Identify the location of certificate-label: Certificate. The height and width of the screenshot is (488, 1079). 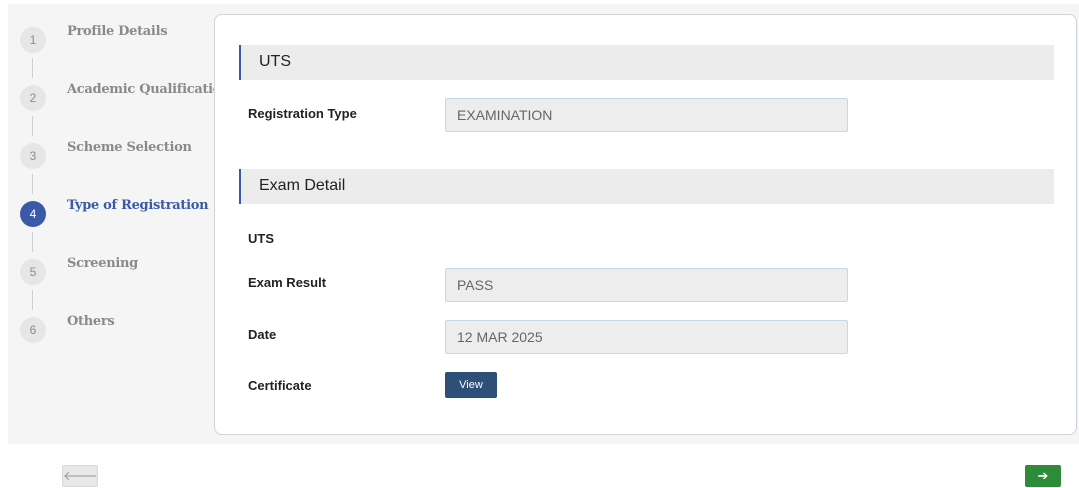
(280, 385).